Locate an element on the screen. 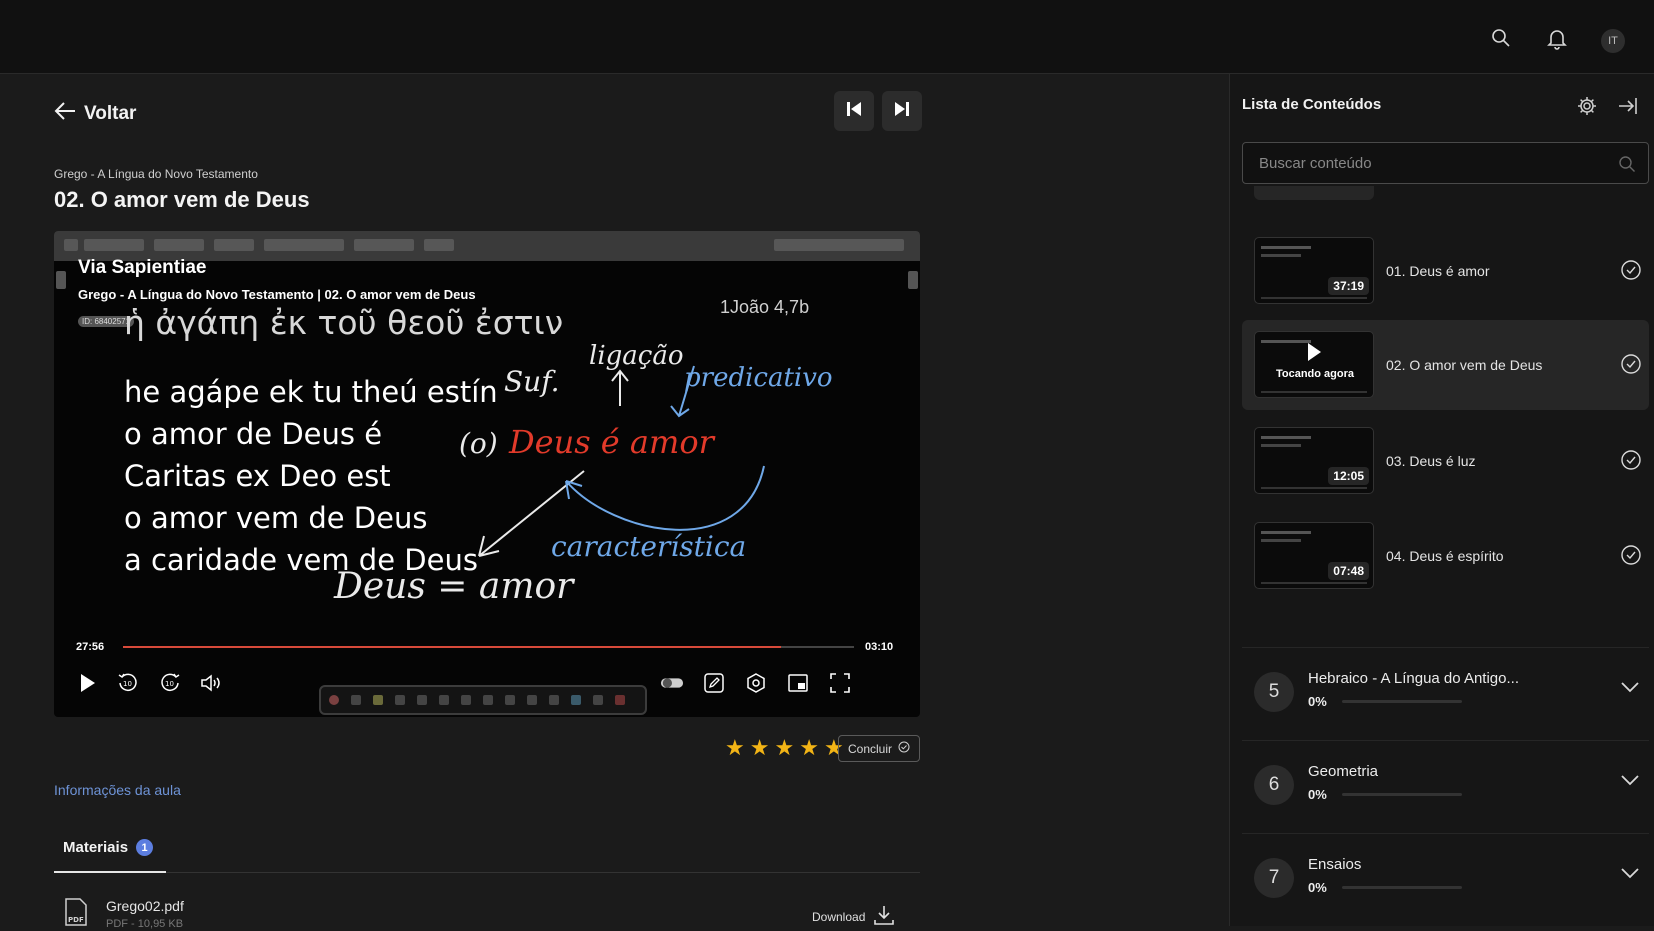 Image resolution: width=1654 pixels, height=931 pixels. module-item: 6 Geometria 0% is located at coordinates (1445, 784).